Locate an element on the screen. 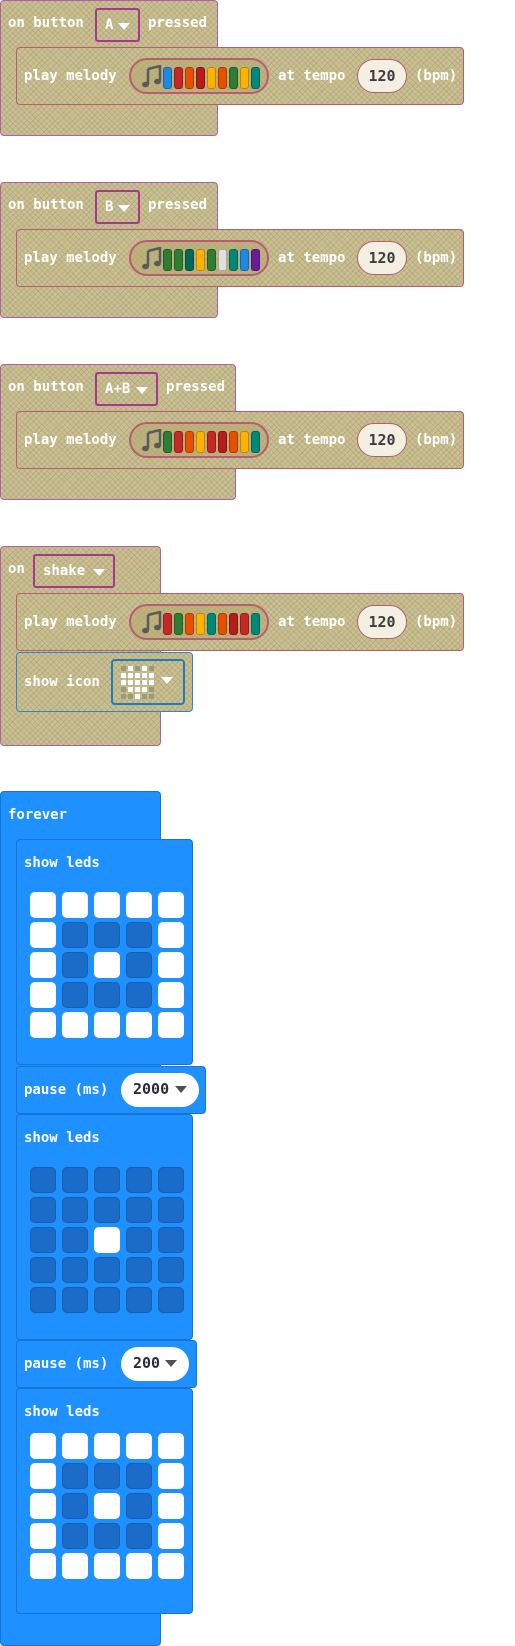 This screenshot has width=515, height=1646. heart-icon is located at coordinates (138, 683).